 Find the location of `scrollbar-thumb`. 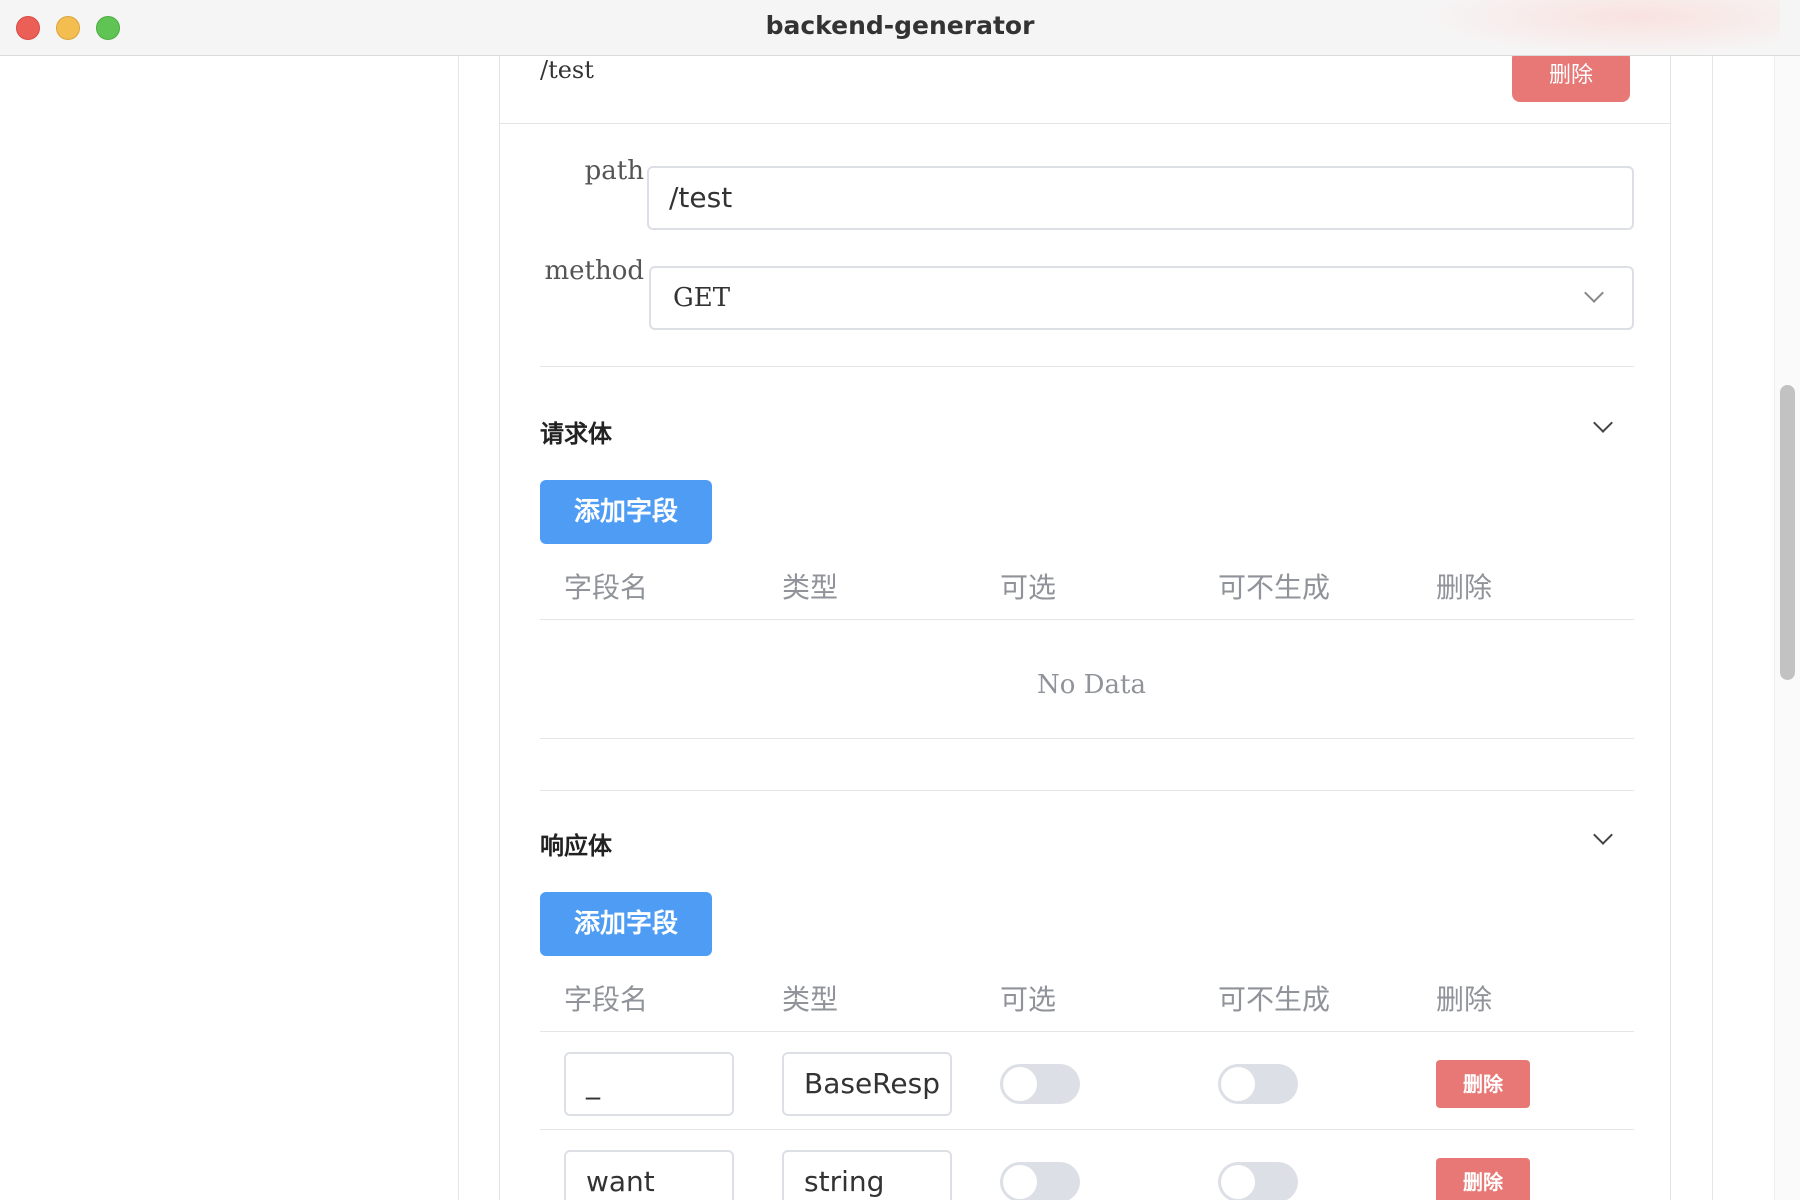

scrollbar-thumb is located at coordinates (1787, 532).